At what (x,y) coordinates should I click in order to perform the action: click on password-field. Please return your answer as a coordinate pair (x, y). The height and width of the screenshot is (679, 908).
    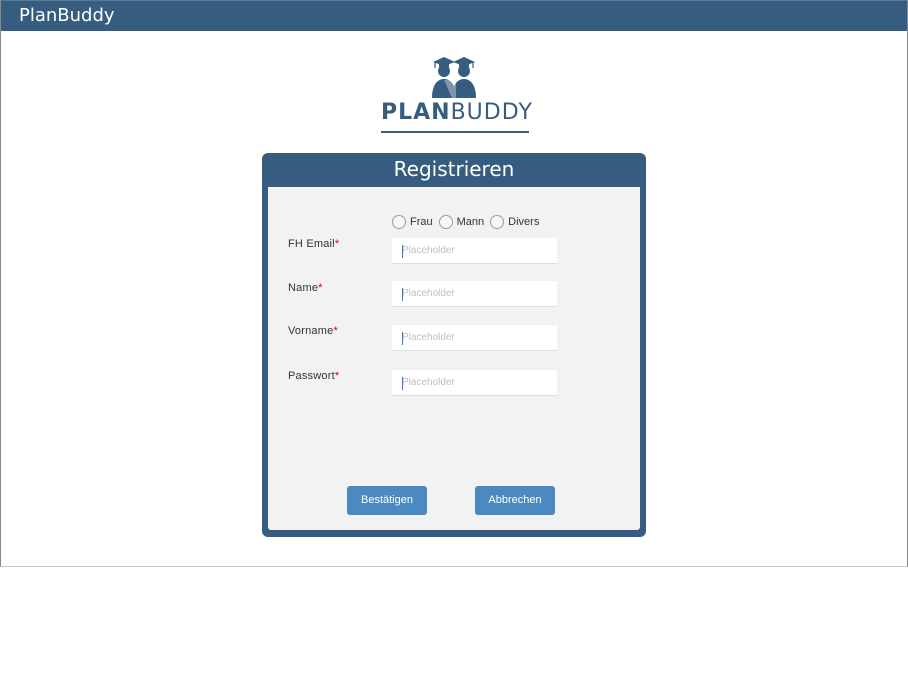
    Looking at the image, I should click on (474, 383).